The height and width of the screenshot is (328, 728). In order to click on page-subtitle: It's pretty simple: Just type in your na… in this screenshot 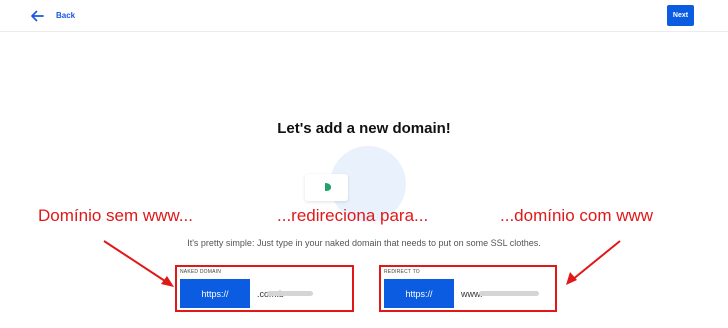, I will do `click(364, 243)`.